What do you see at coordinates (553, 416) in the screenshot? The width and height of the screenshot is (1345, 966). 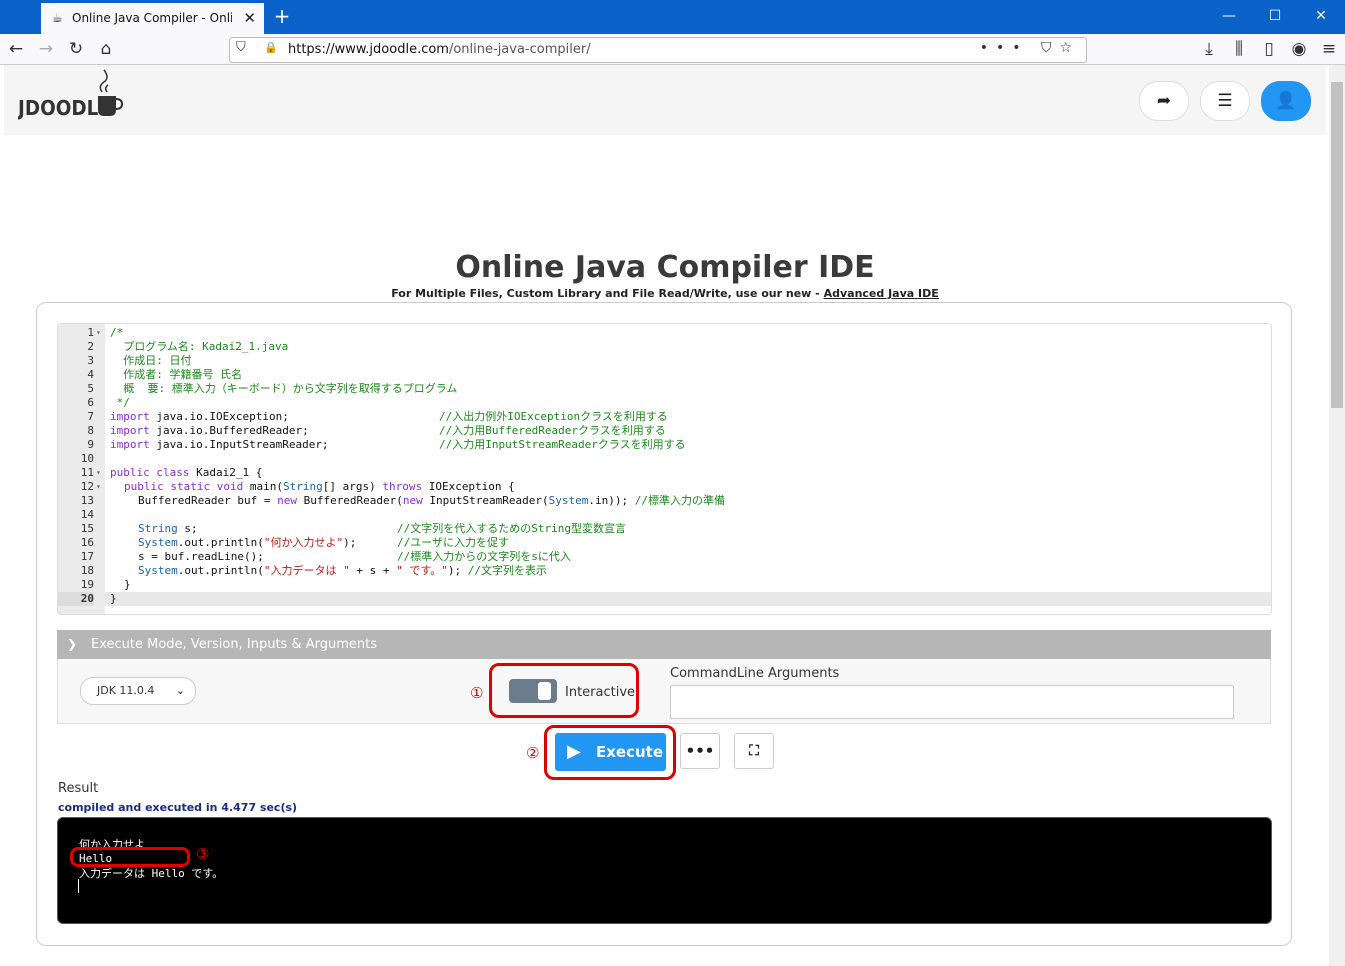 I see `code-comment: //入出力例外IOExceptionクラスを利用する` at bounding box center [553, 416].